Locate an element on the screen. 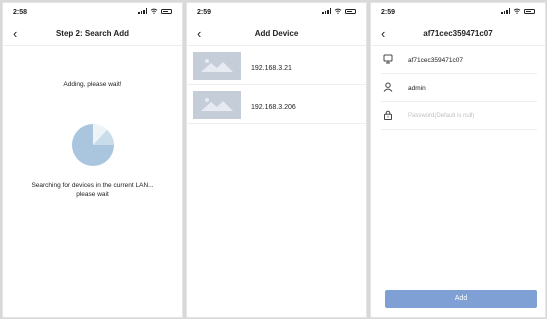 The height and width of the screenshot is (319, 547). device-id-field: af71cec359471c07 is located at coordinates (459, 60).